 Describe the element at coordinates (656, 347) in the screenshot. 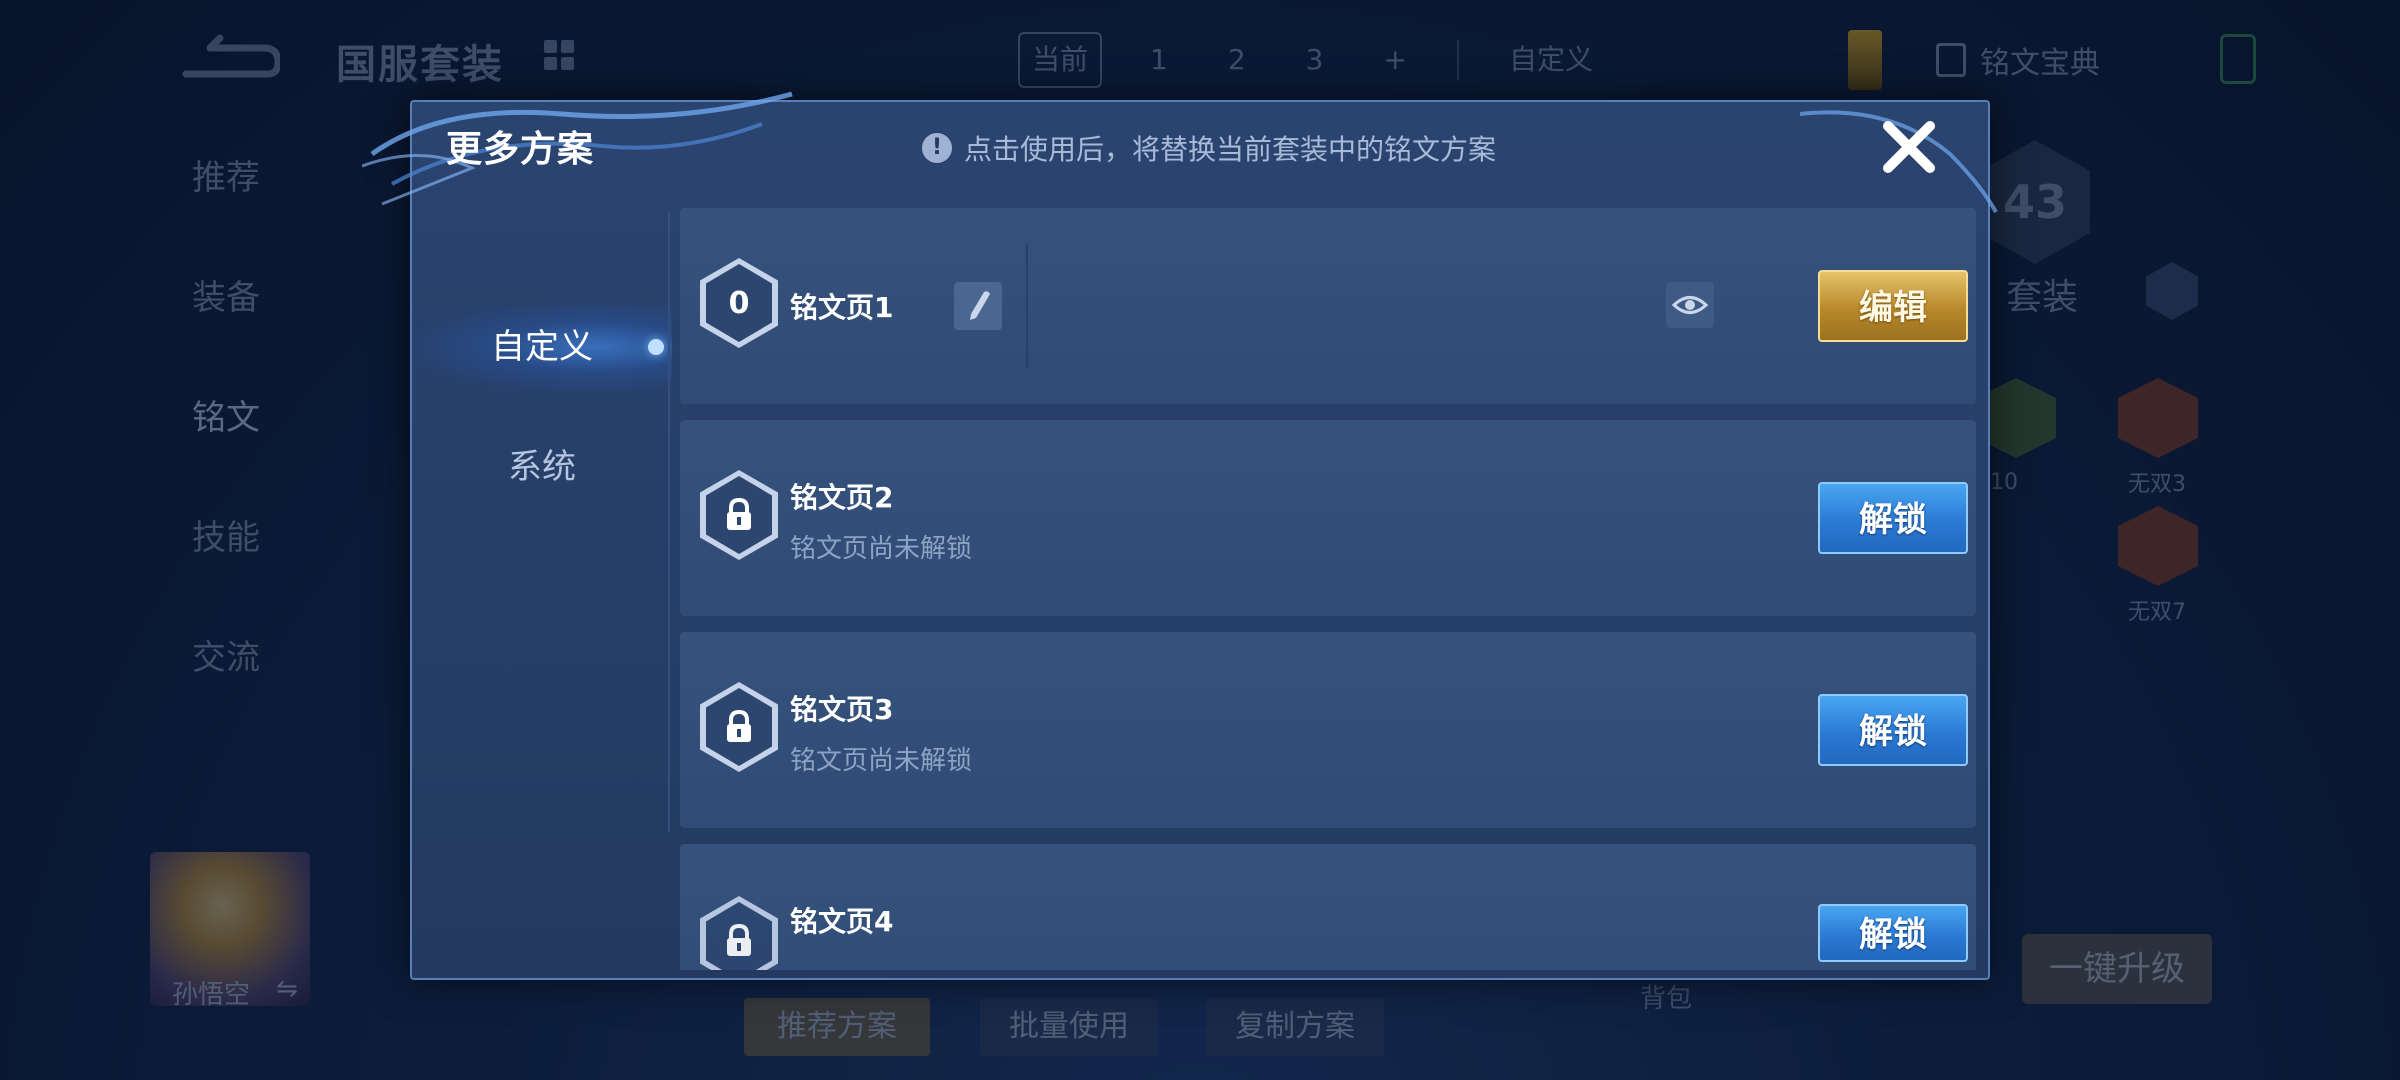

I see `active-indicator-icon` at that location.